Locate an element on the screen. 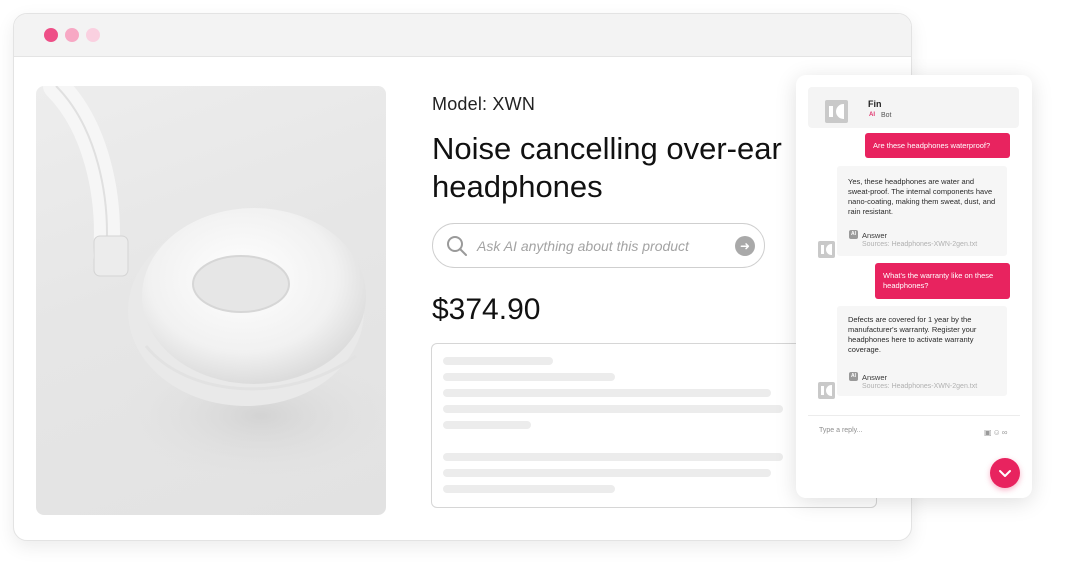 The image size is (1072, 571). window-titlebar is located at coordinates (462, 35).